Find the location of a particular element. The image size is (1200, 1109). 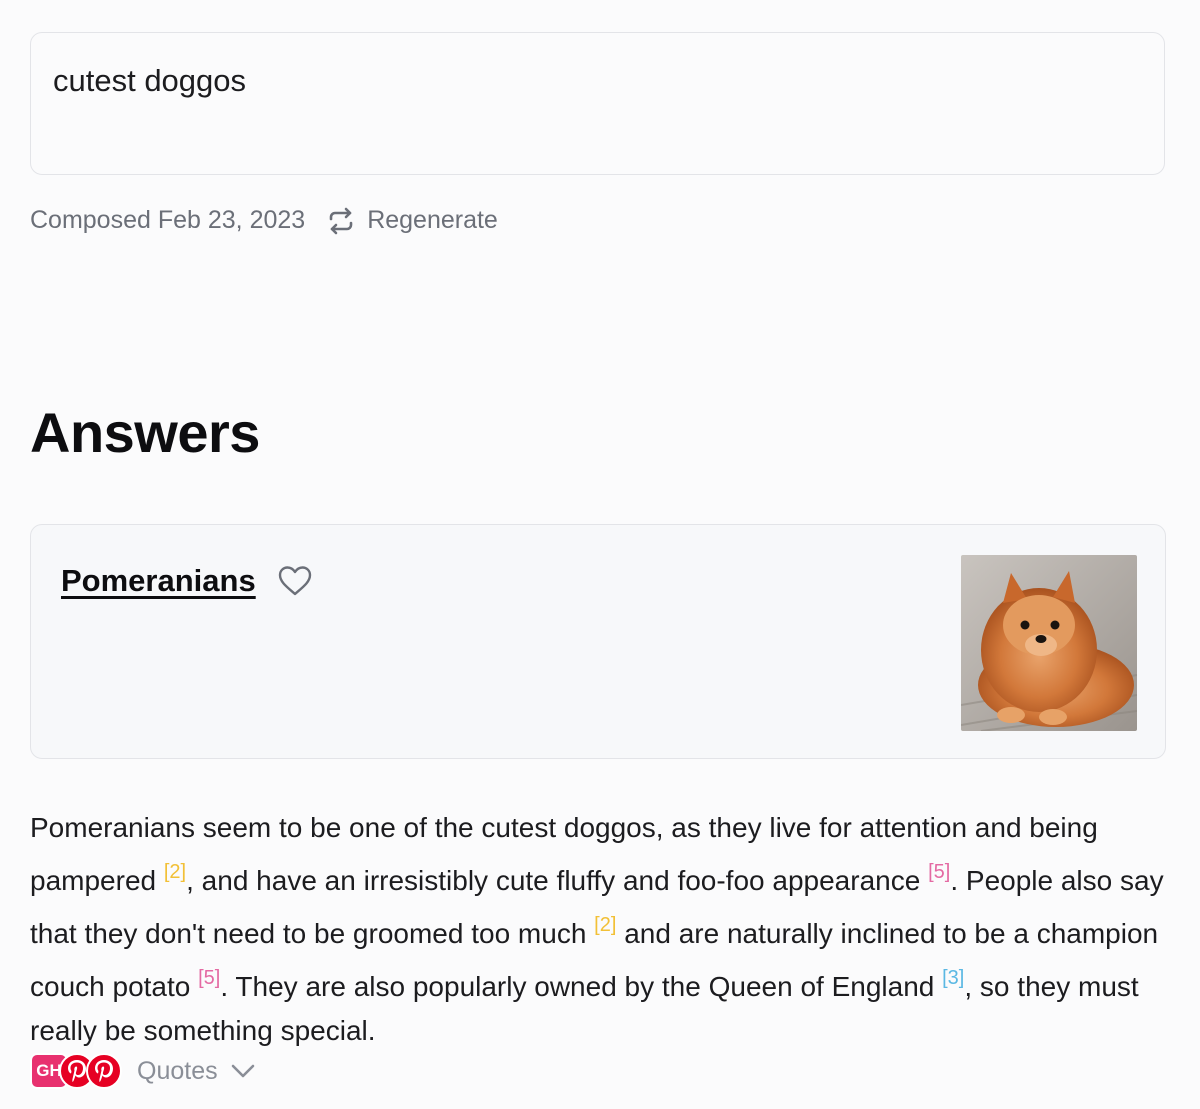

composed-date: Composed Feb 23, 2023 is located at coordinates (168, 220).